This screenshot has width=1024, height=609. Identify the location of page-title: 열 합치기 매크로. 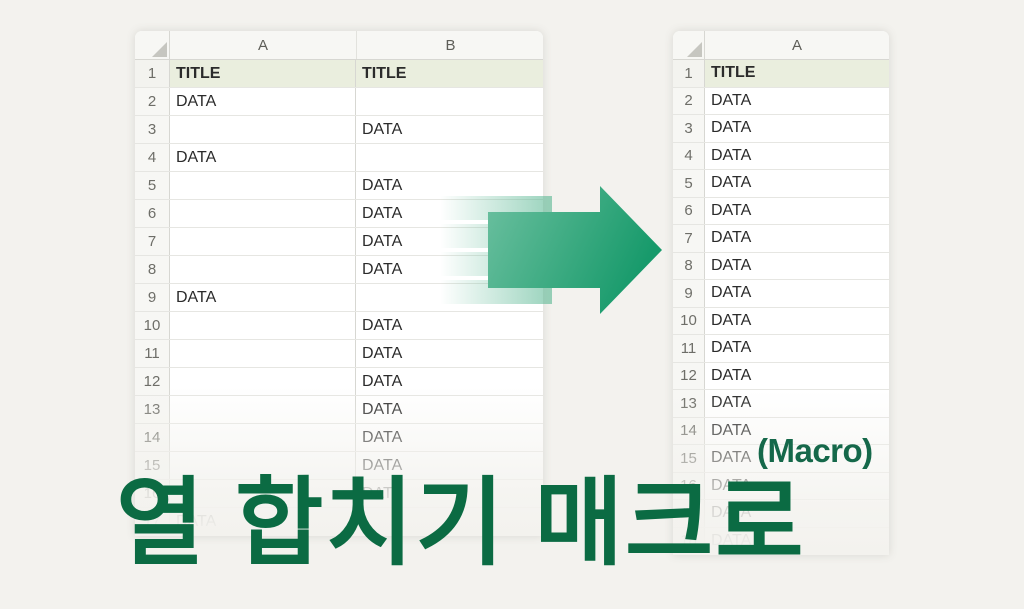
(461, 523).